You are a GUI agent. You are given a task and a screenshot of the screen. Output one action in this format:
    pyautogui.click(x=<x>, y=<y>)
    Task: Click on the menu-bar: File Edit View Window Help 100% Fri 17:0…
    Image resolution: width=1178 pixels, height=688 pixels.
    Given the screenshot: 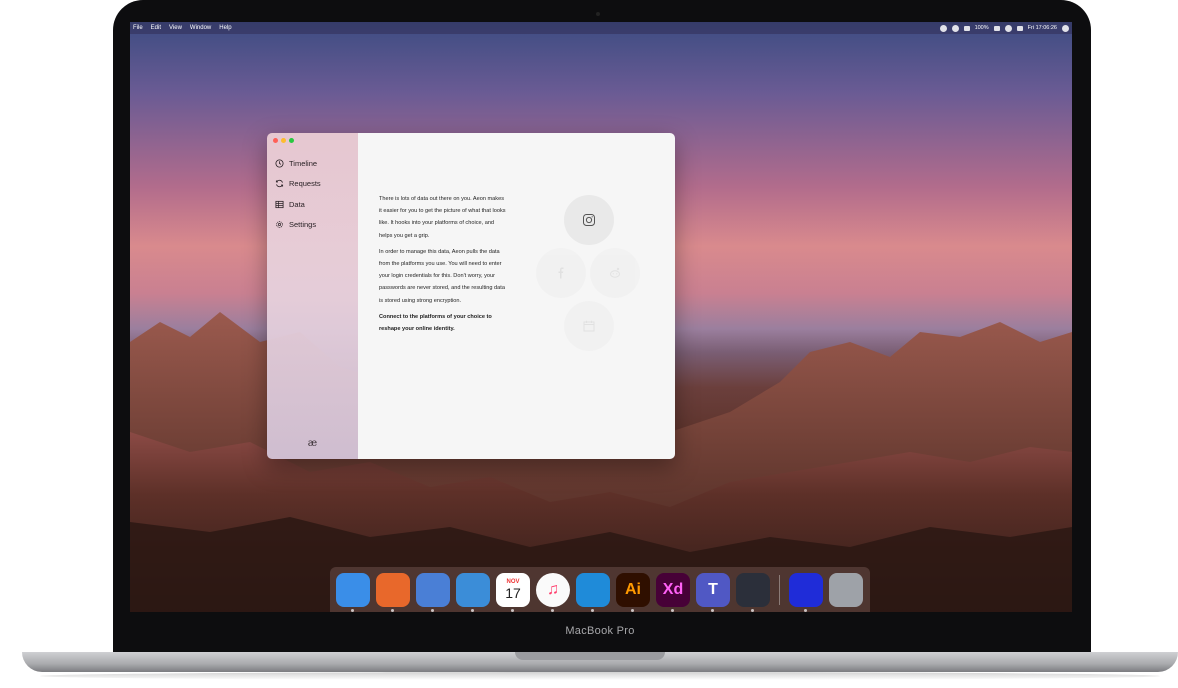 What is the action you would take?
    pyautogui.click(x=601, y=28)
    